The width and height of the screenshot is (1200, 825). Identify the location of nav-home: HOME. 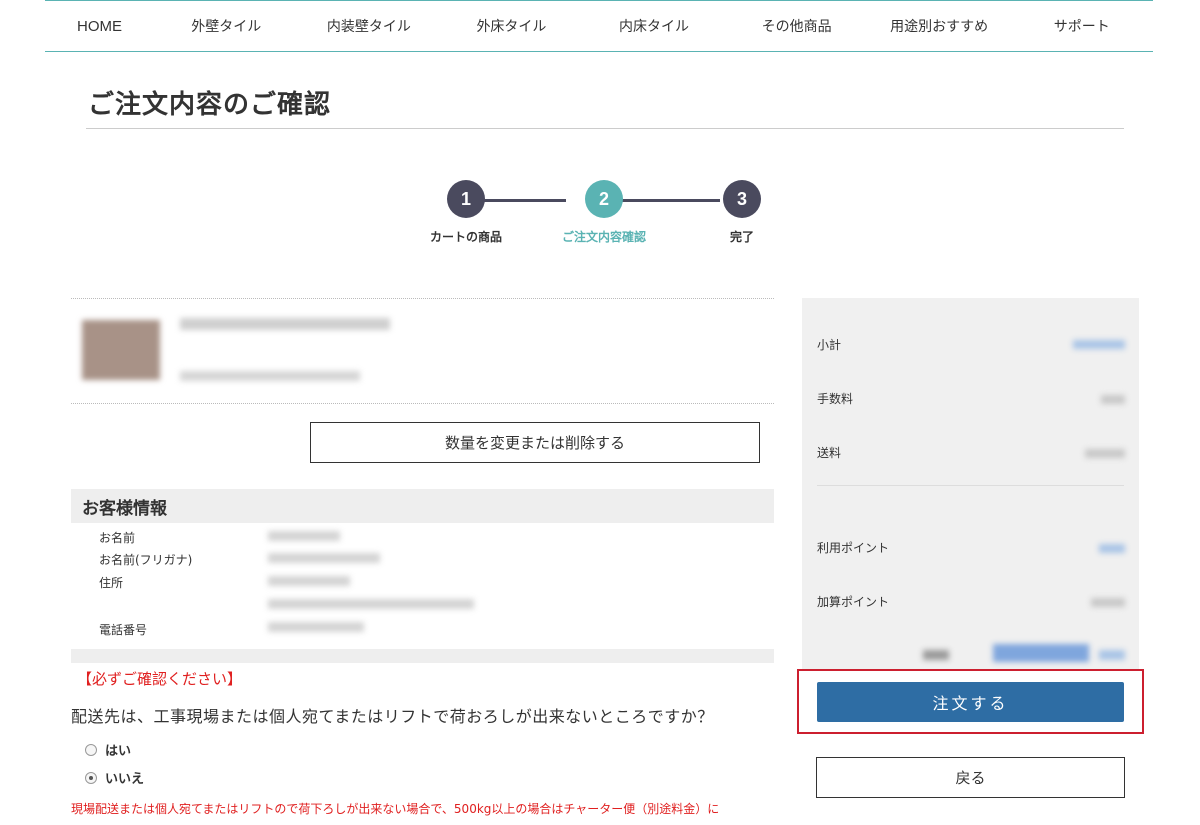
(100, 26).